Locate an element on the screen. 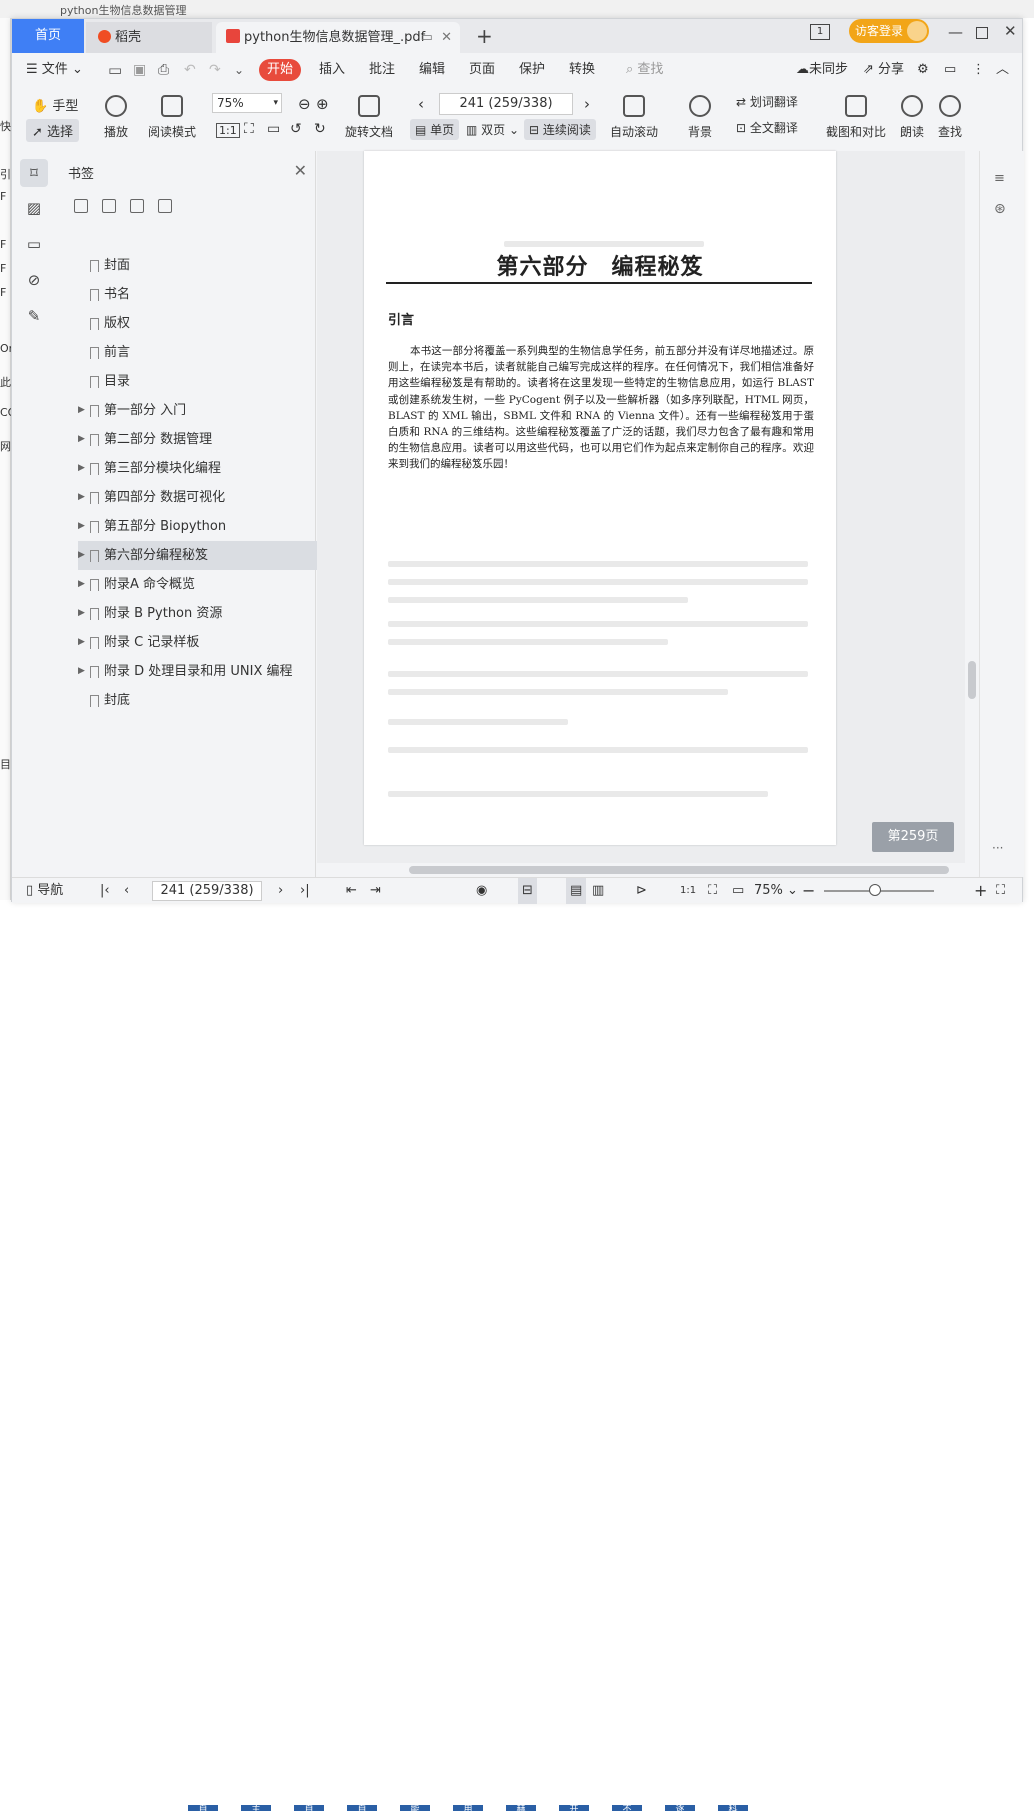 The image size is (1034, 1811). vertical-scroll-thumb is located at coordinates (972, 680).